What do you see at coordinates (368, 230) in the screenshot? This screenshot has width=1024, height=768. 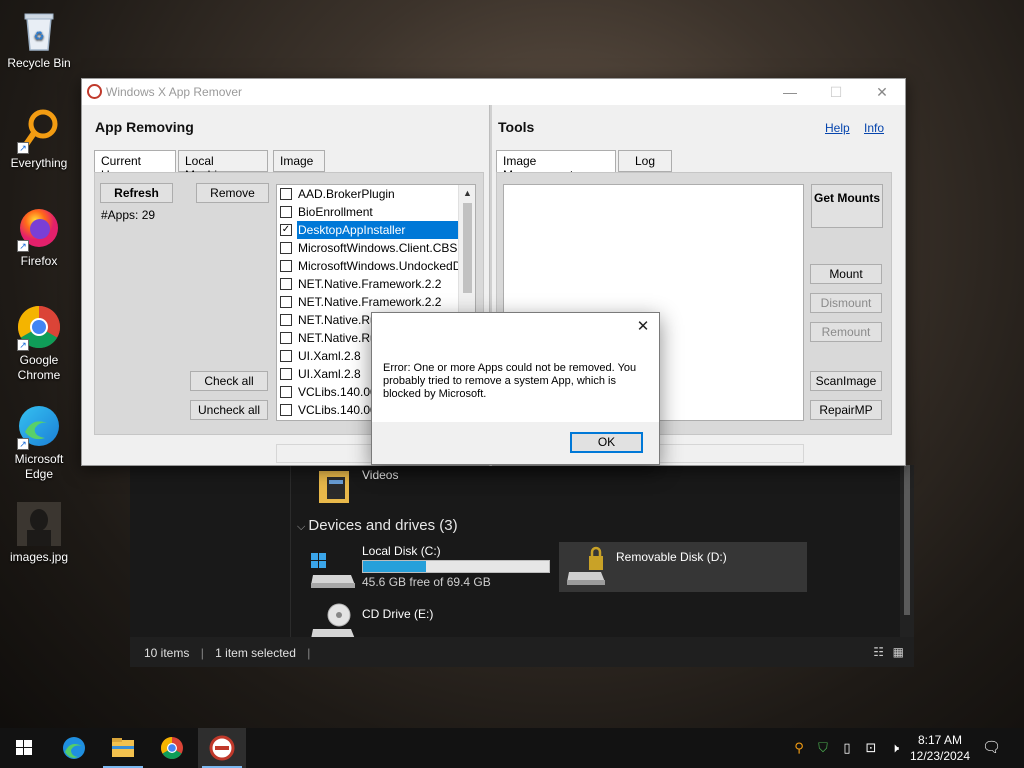 I see `app-list-item: ✓ DesktopAppInstaller` at bounding box center [368, 230].